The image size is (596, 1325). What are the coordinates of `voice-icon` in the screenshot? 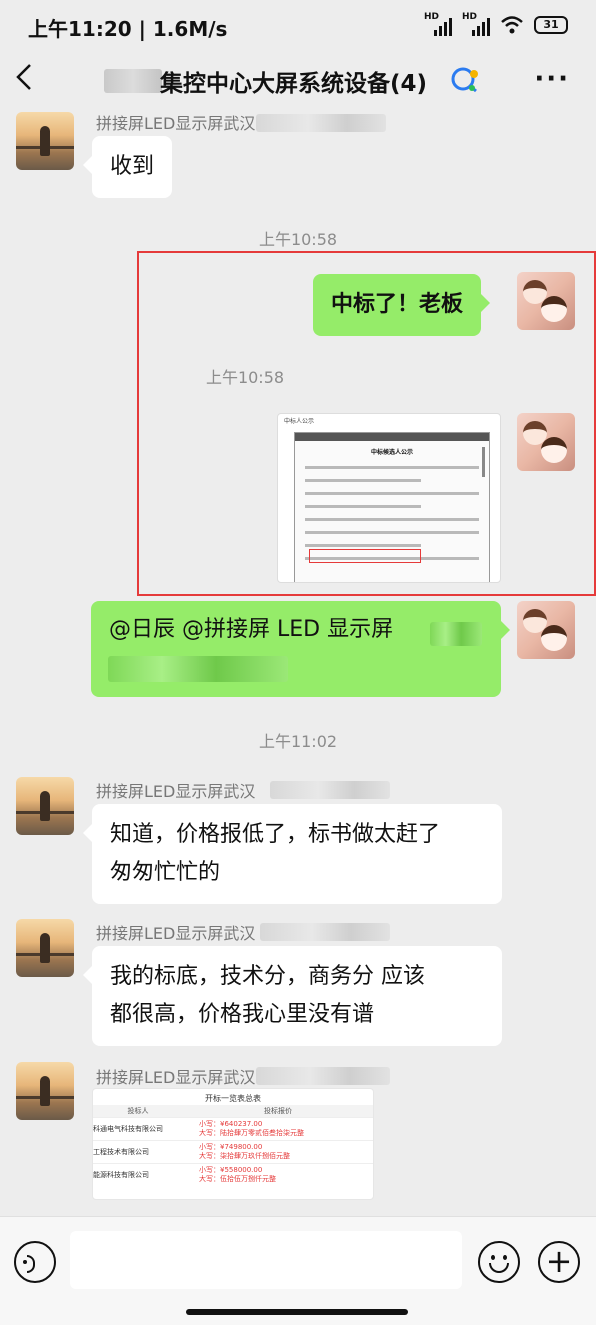 It's located at (35, 1262).